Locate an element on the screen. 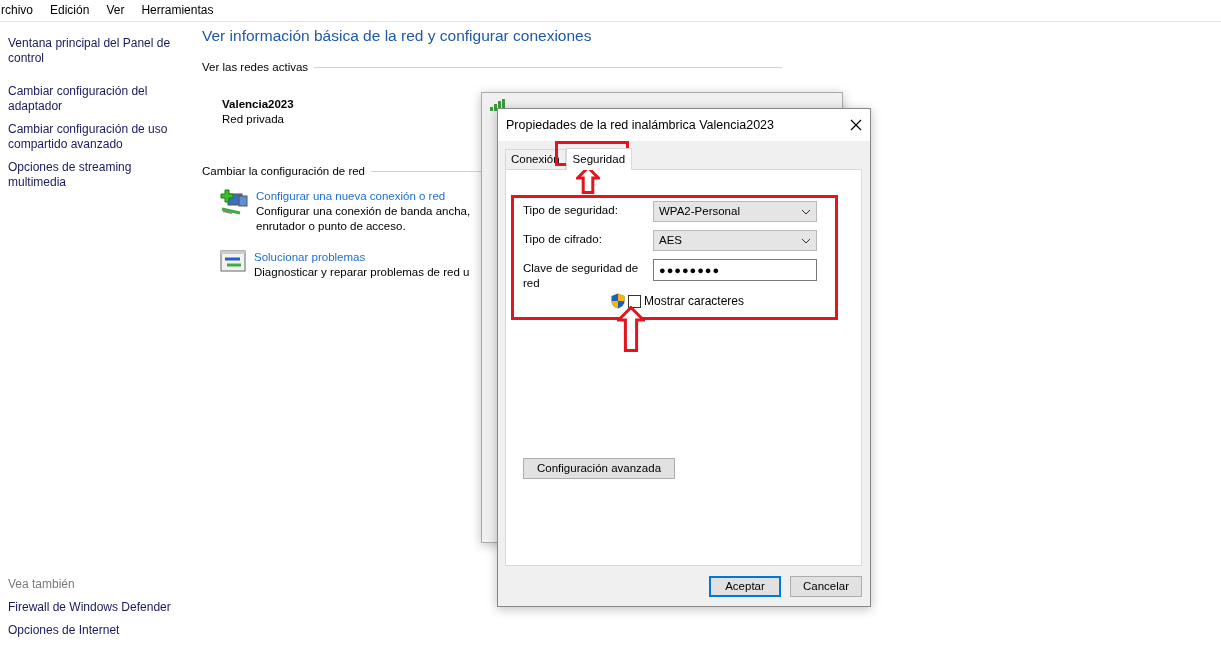  section-heading: Vea también is located at coordinates (42, 584).